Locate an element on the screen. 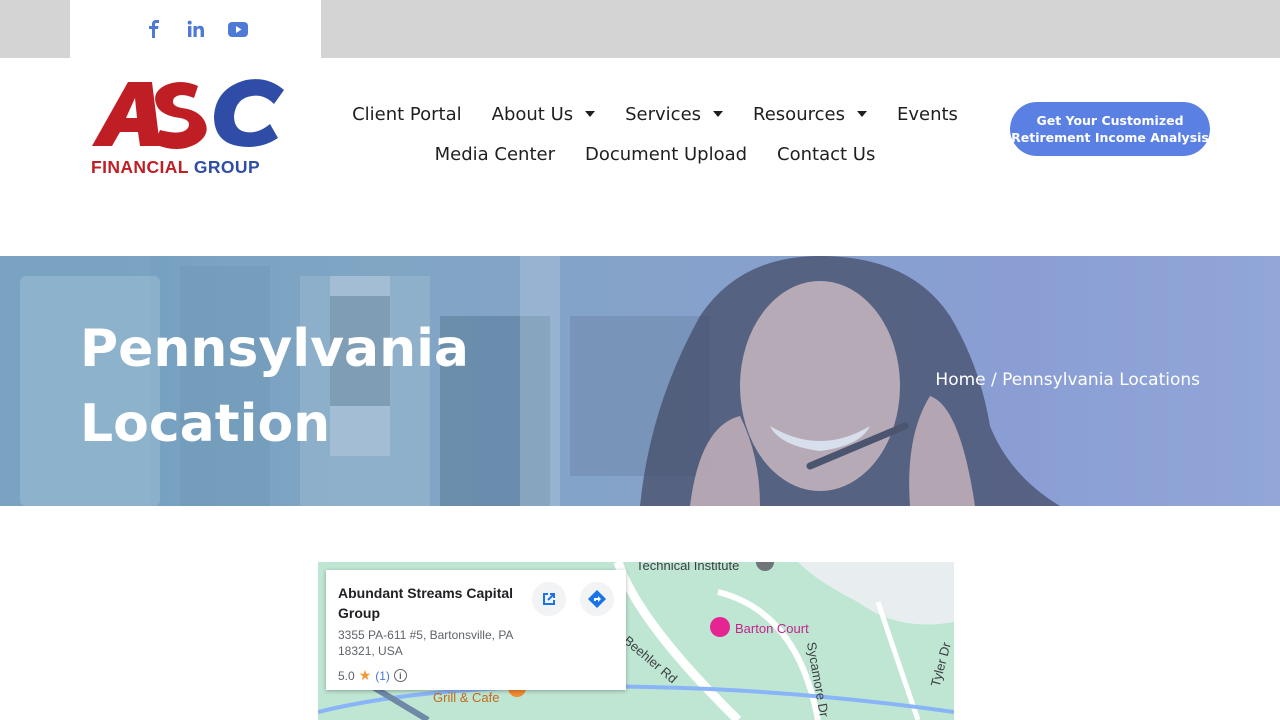 This screenshot has height=720, width=1280. info-icon: i is located at coordinates (400, 675).